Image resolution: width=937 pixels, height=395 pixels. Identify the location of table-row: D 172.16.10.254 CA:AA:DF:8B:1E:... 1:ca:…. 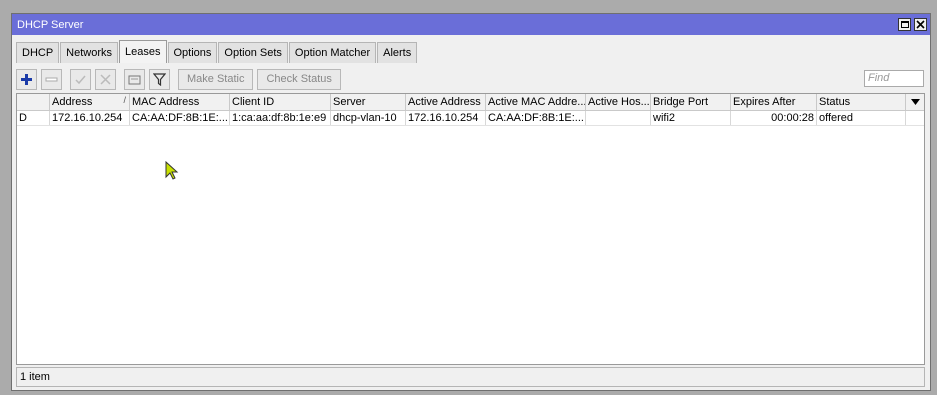
(470, 118).